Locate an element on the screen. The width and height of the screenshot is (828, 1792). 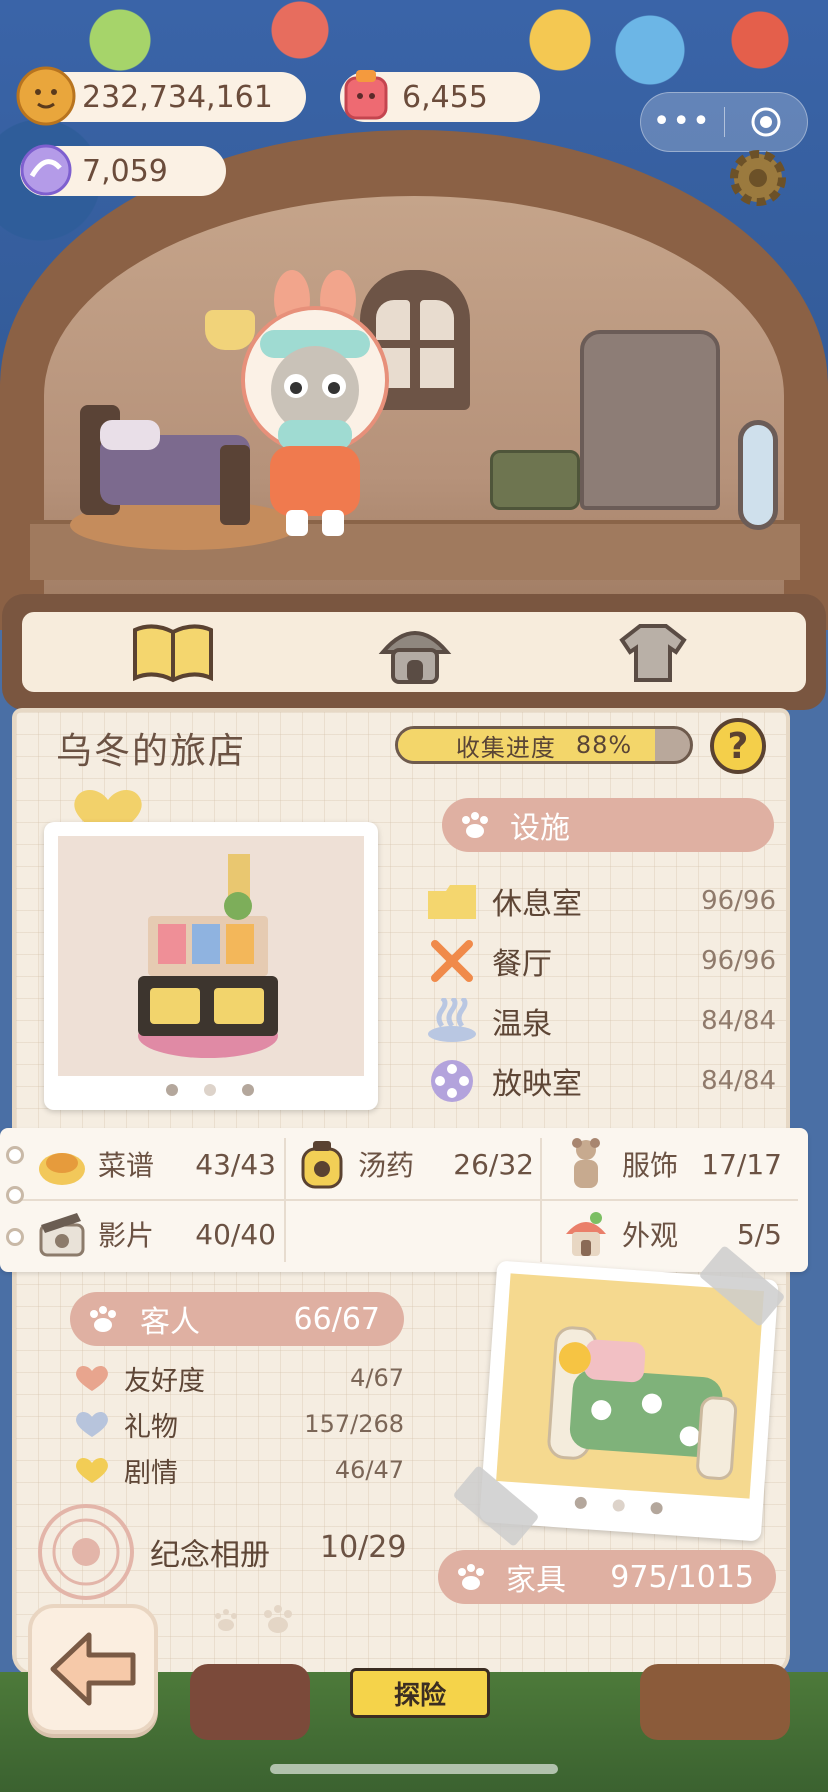
collection-value: 40/40 is located at coordinates (235, 1234).